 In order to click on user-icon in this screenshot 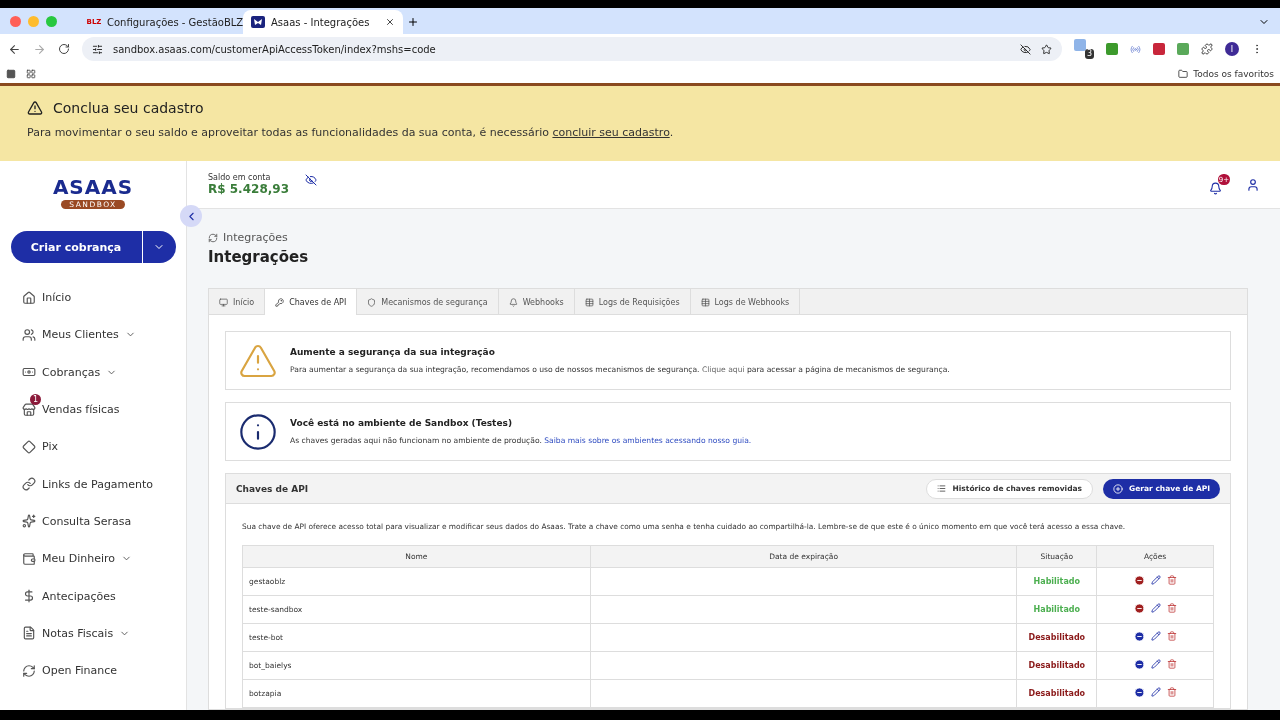, I will do `click(1253, 184)`.